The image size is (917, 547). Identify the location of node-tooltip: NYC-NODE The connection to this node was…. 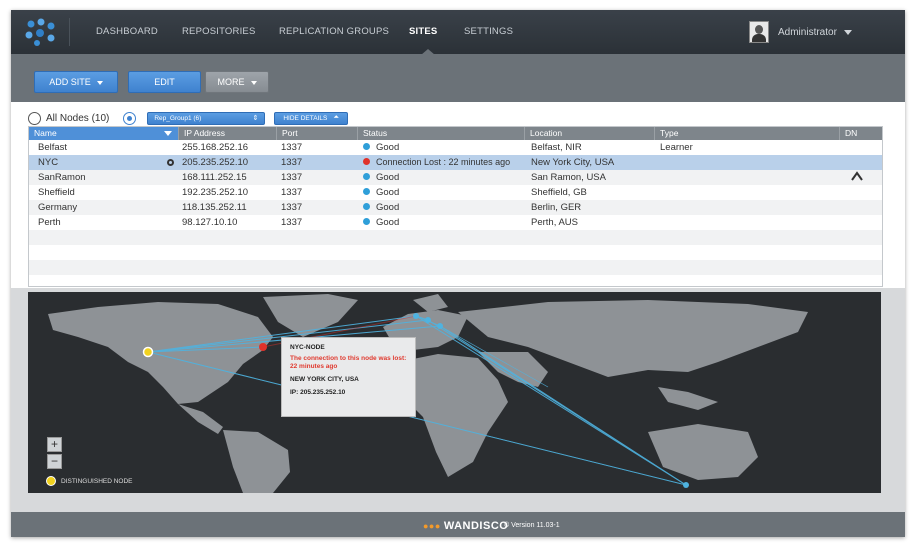
(348, 377).